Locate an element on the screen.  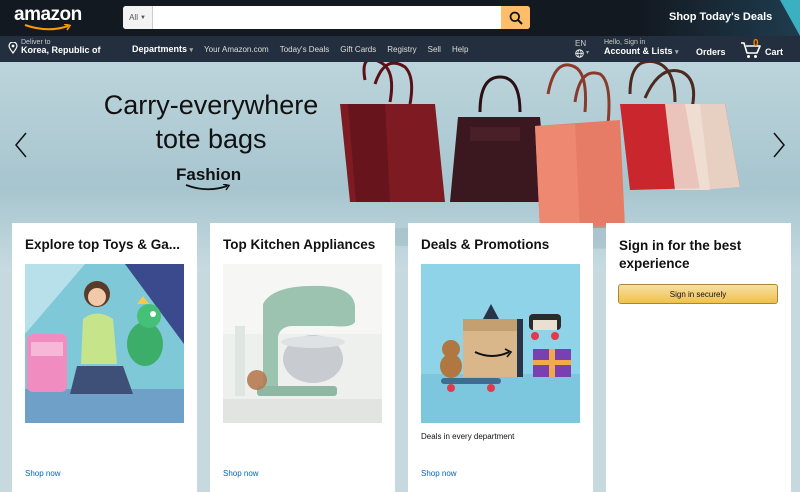
stand-mixer-image is located at coordinates (302, 343).